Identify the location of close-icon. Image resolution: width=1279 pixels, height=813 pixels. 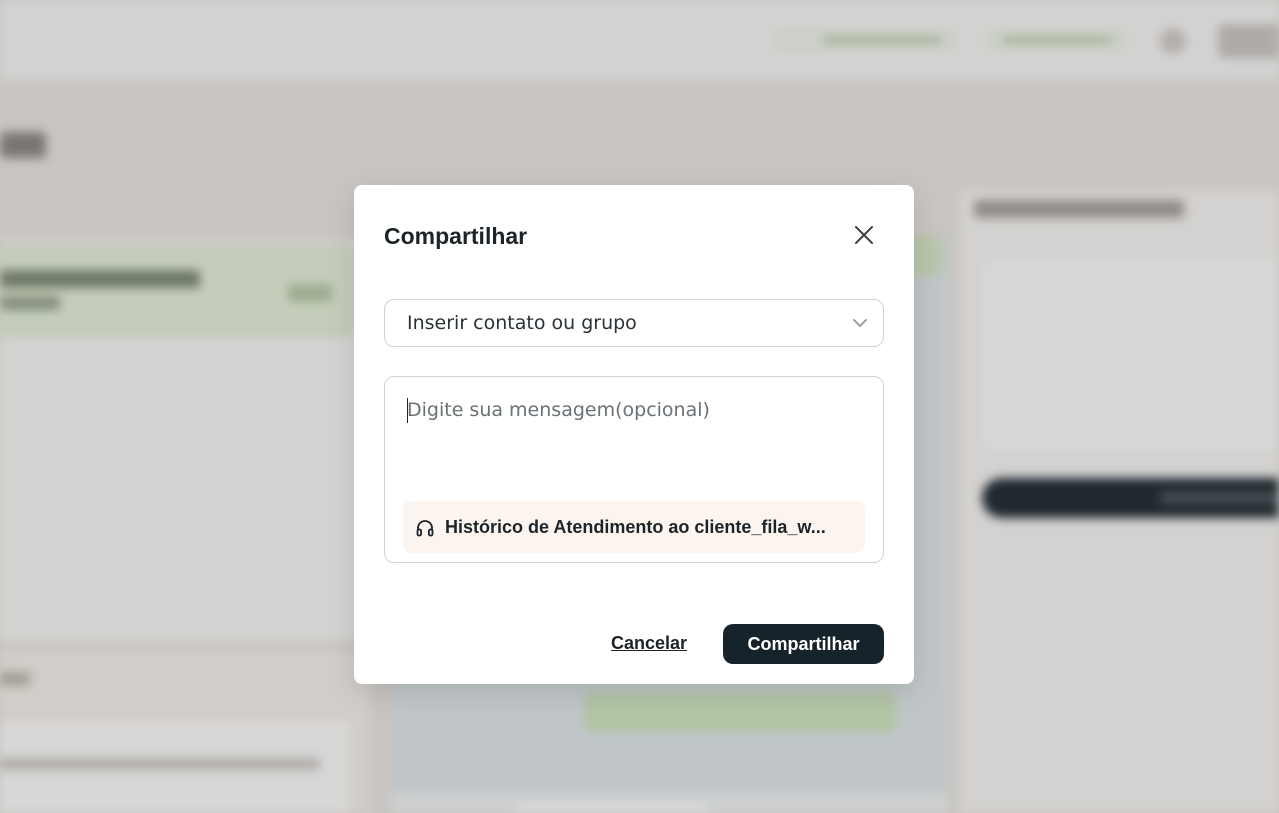
(864, 235).